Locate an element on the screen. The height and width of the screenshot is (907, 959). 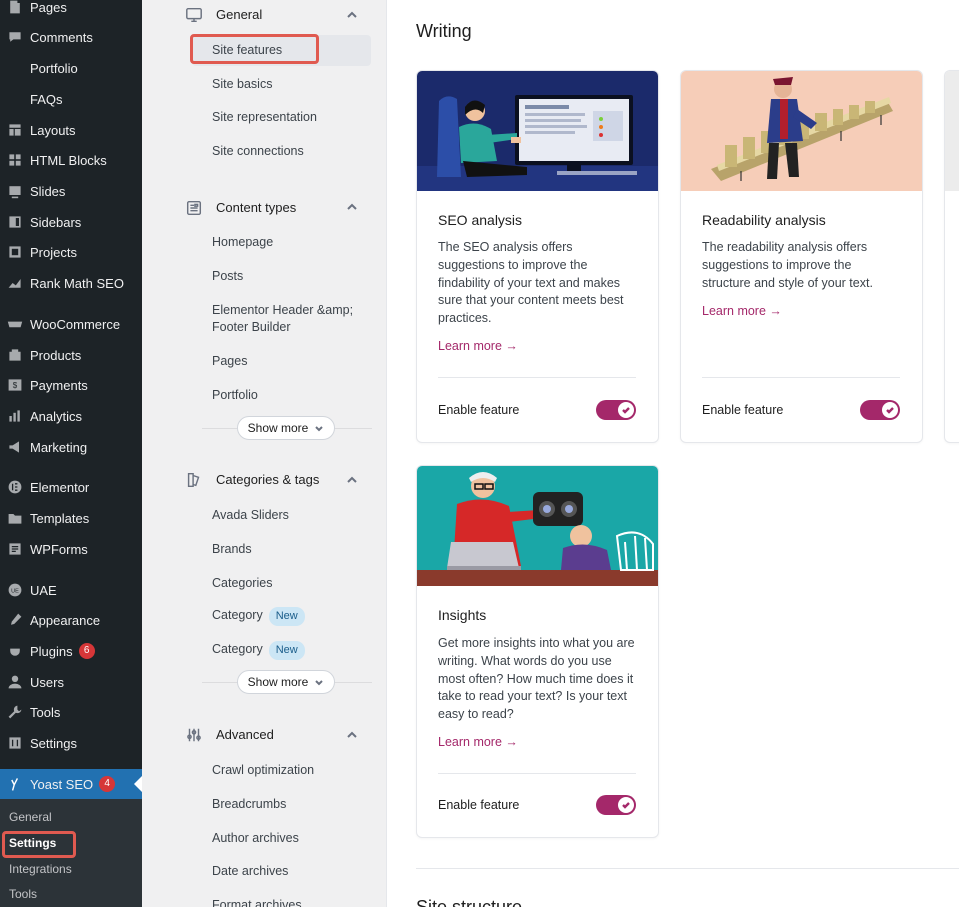
wp-menu-products: Products is located at coordinates (71, 355).